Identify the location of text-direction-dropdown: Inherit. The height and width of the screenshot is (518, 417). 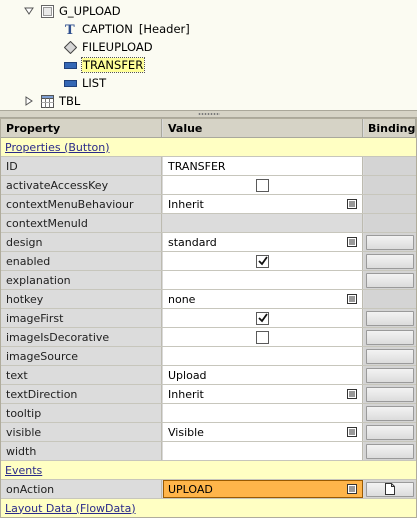
(263, 394).